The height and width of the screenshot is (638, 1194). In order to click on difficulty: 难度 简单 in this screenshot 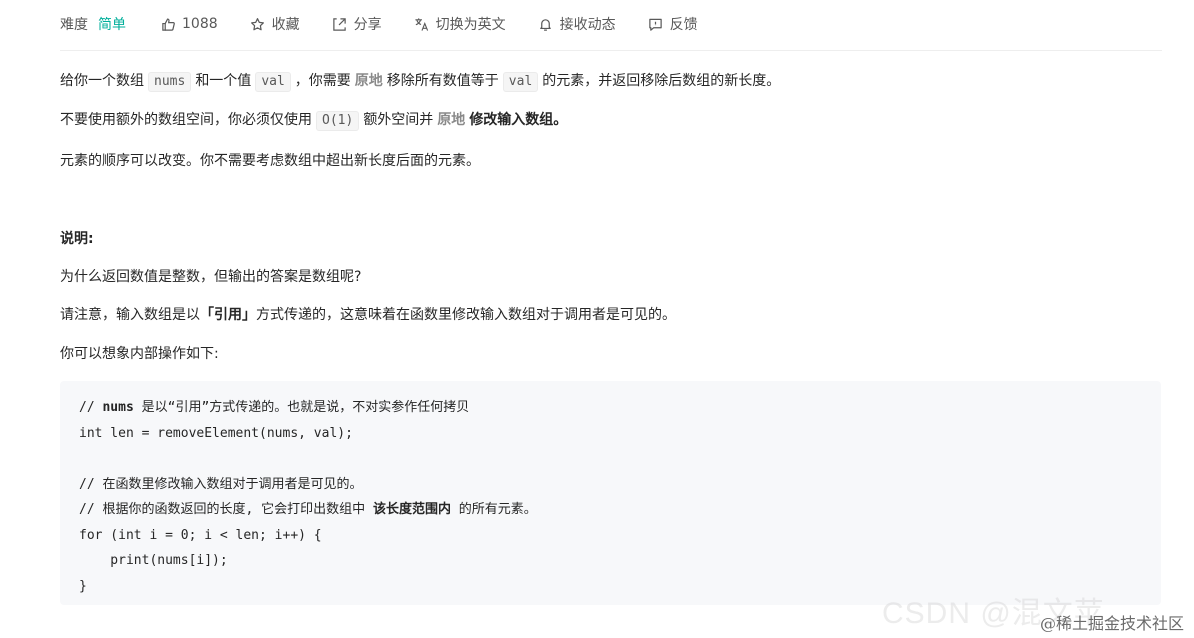, I will do `click(93, 24)`.